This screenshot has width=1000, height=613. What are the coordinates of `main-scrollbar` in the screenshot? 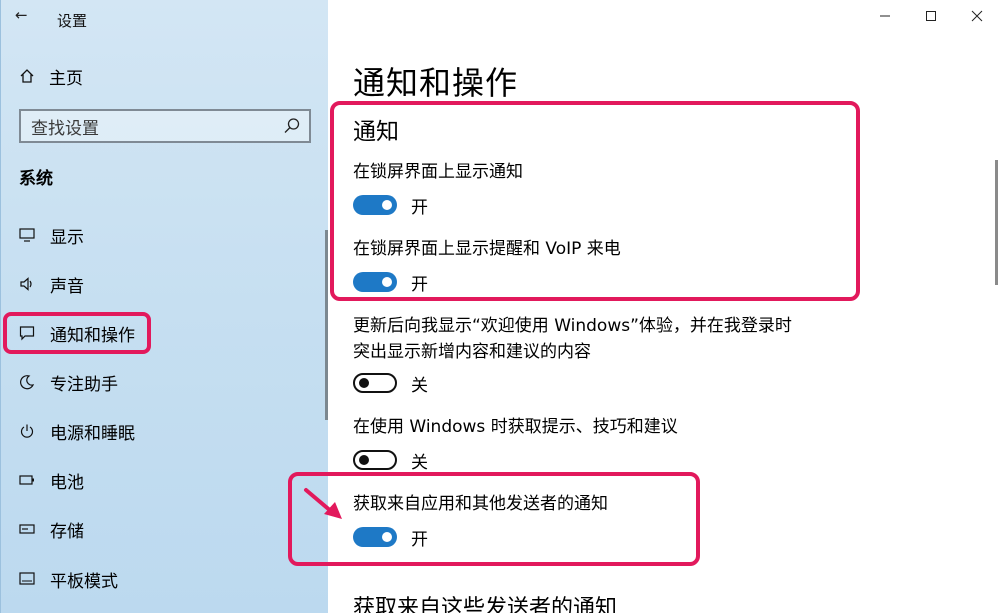 It's located at (996, 222).